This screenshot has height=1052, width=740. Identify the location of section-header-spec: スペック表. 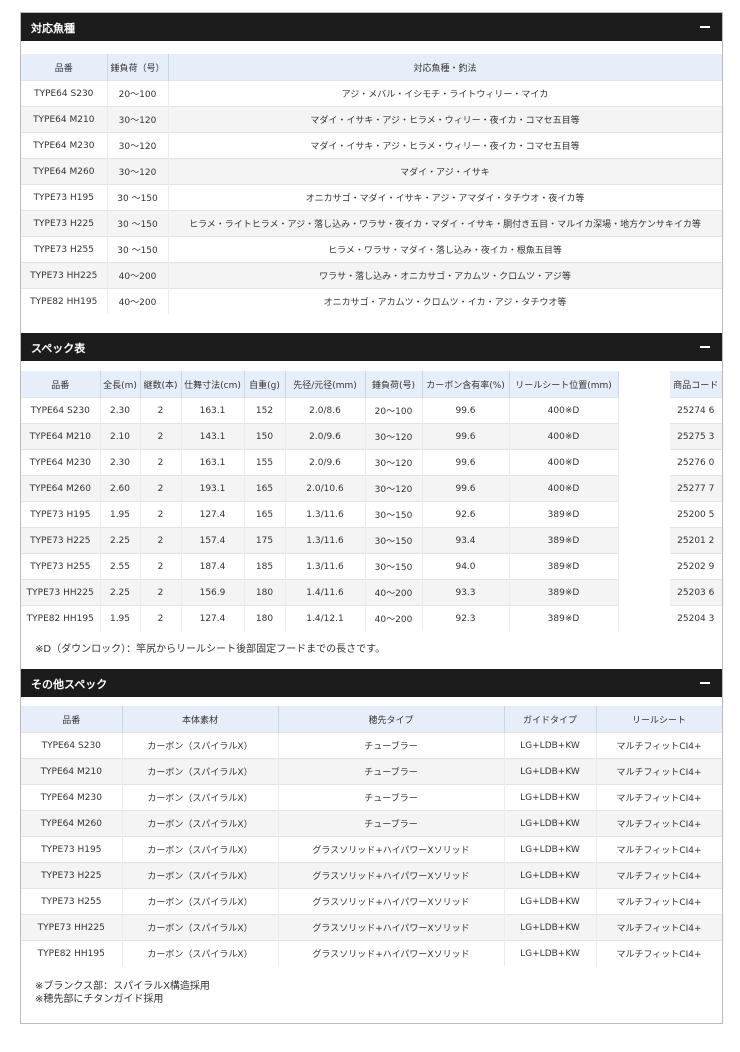
(371, 347).